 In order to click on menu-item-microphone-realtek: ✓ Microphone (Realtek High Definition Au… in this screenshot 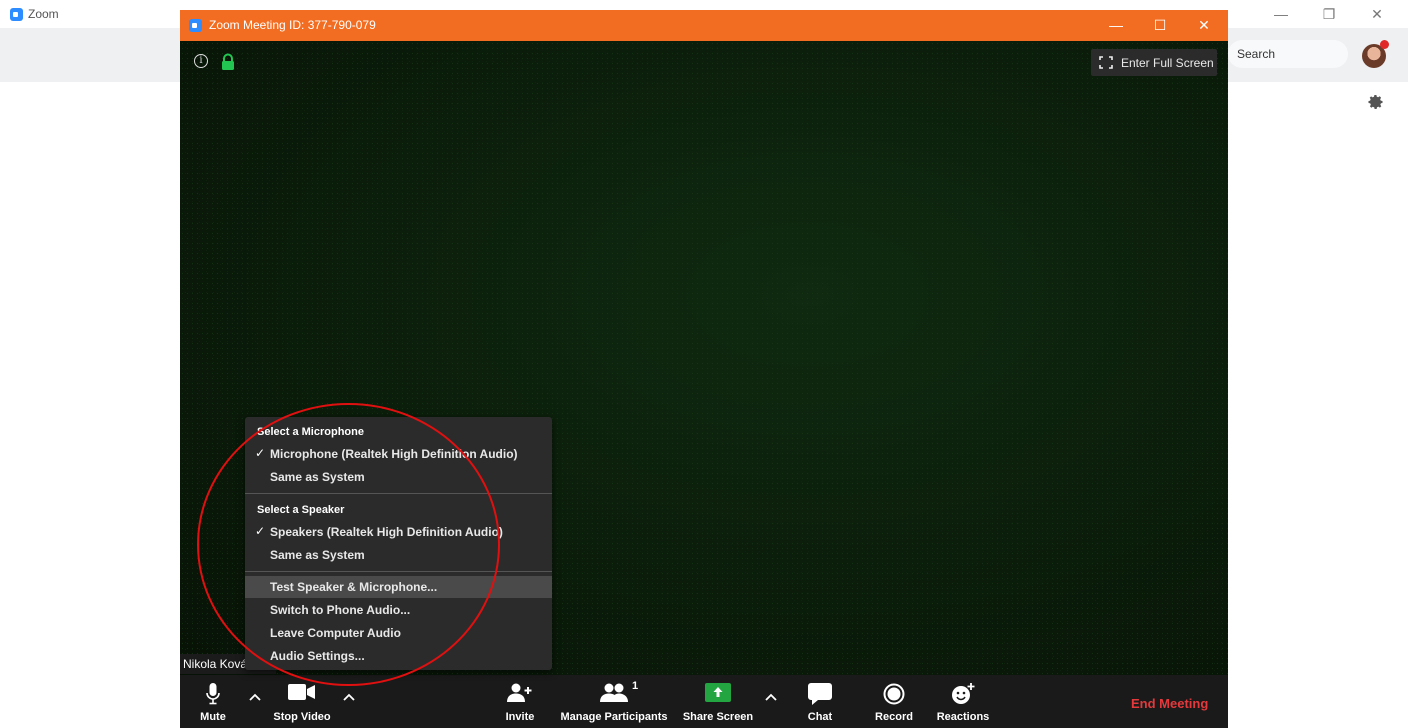, I will do `click(398, 454)`.